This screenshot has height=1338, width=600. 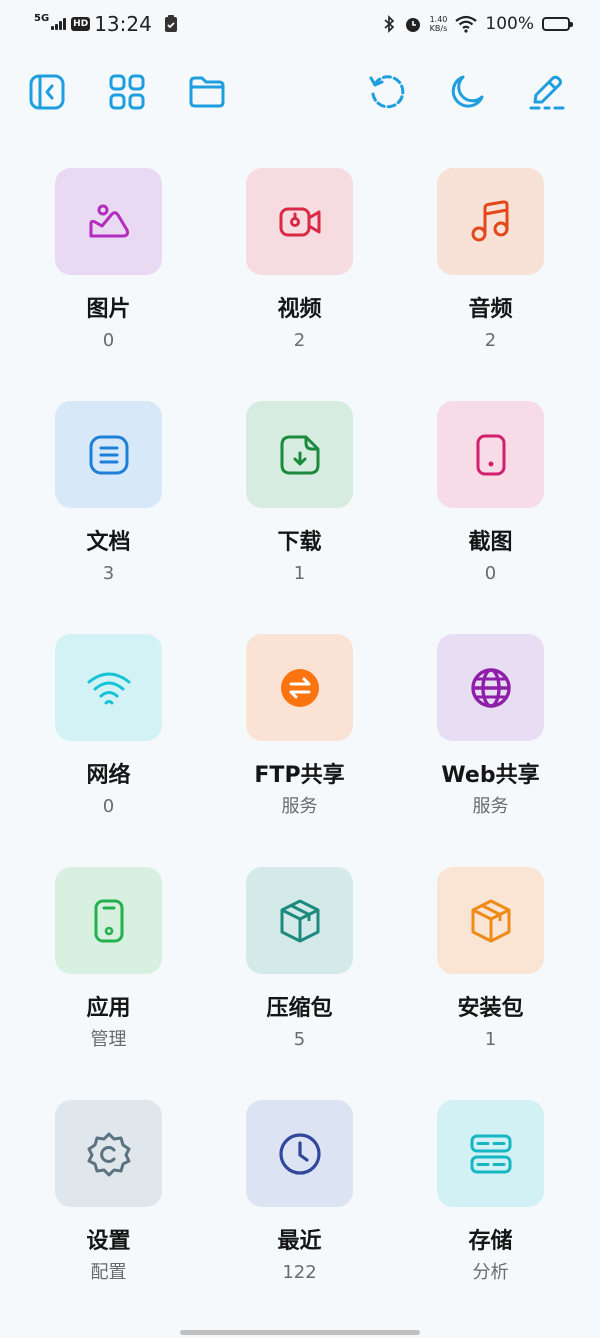 I want to click on moon-icon, so click(x=467, y=91).